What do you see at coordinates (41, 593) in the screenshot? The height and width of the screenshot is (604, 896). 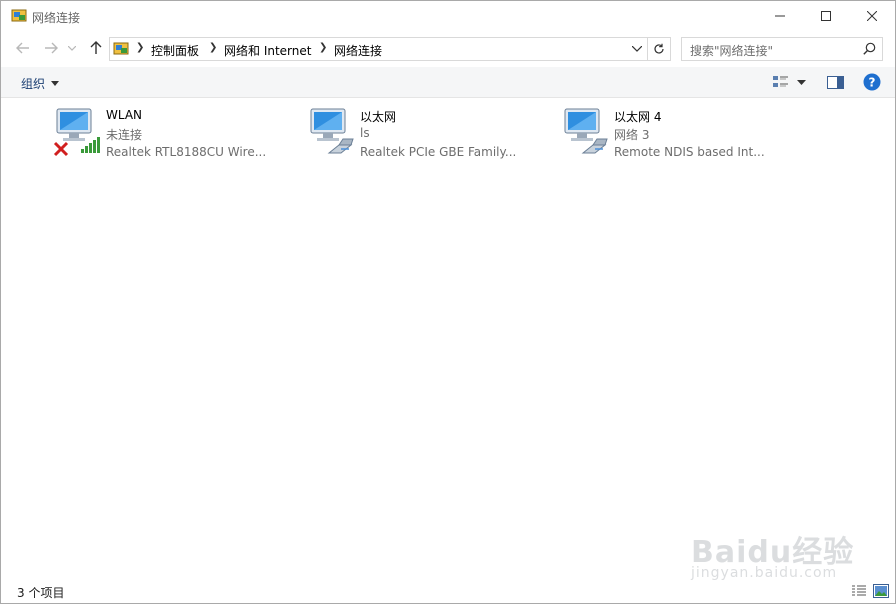 I see `item-count: 3 个项目` at bounding box center [41, 593].